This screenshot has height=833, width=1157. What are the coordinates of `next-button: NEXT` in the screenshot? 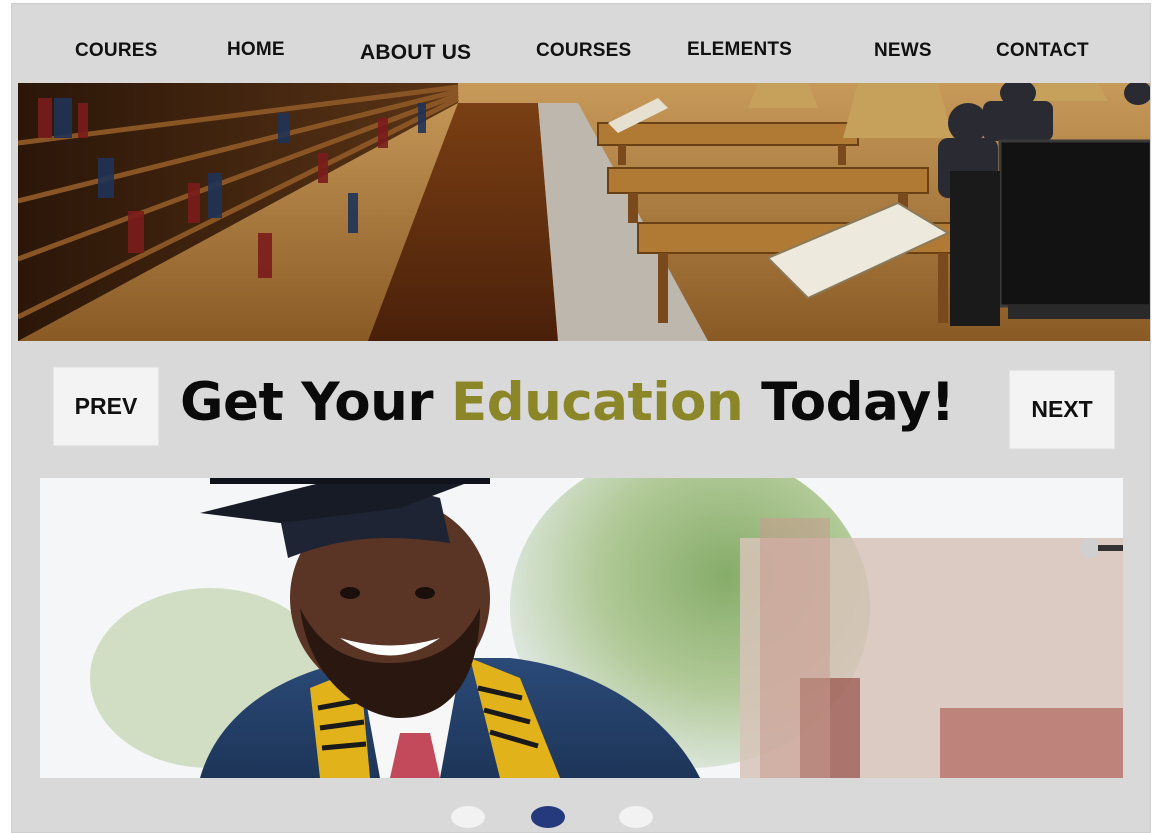 It's located at (1062, 409).